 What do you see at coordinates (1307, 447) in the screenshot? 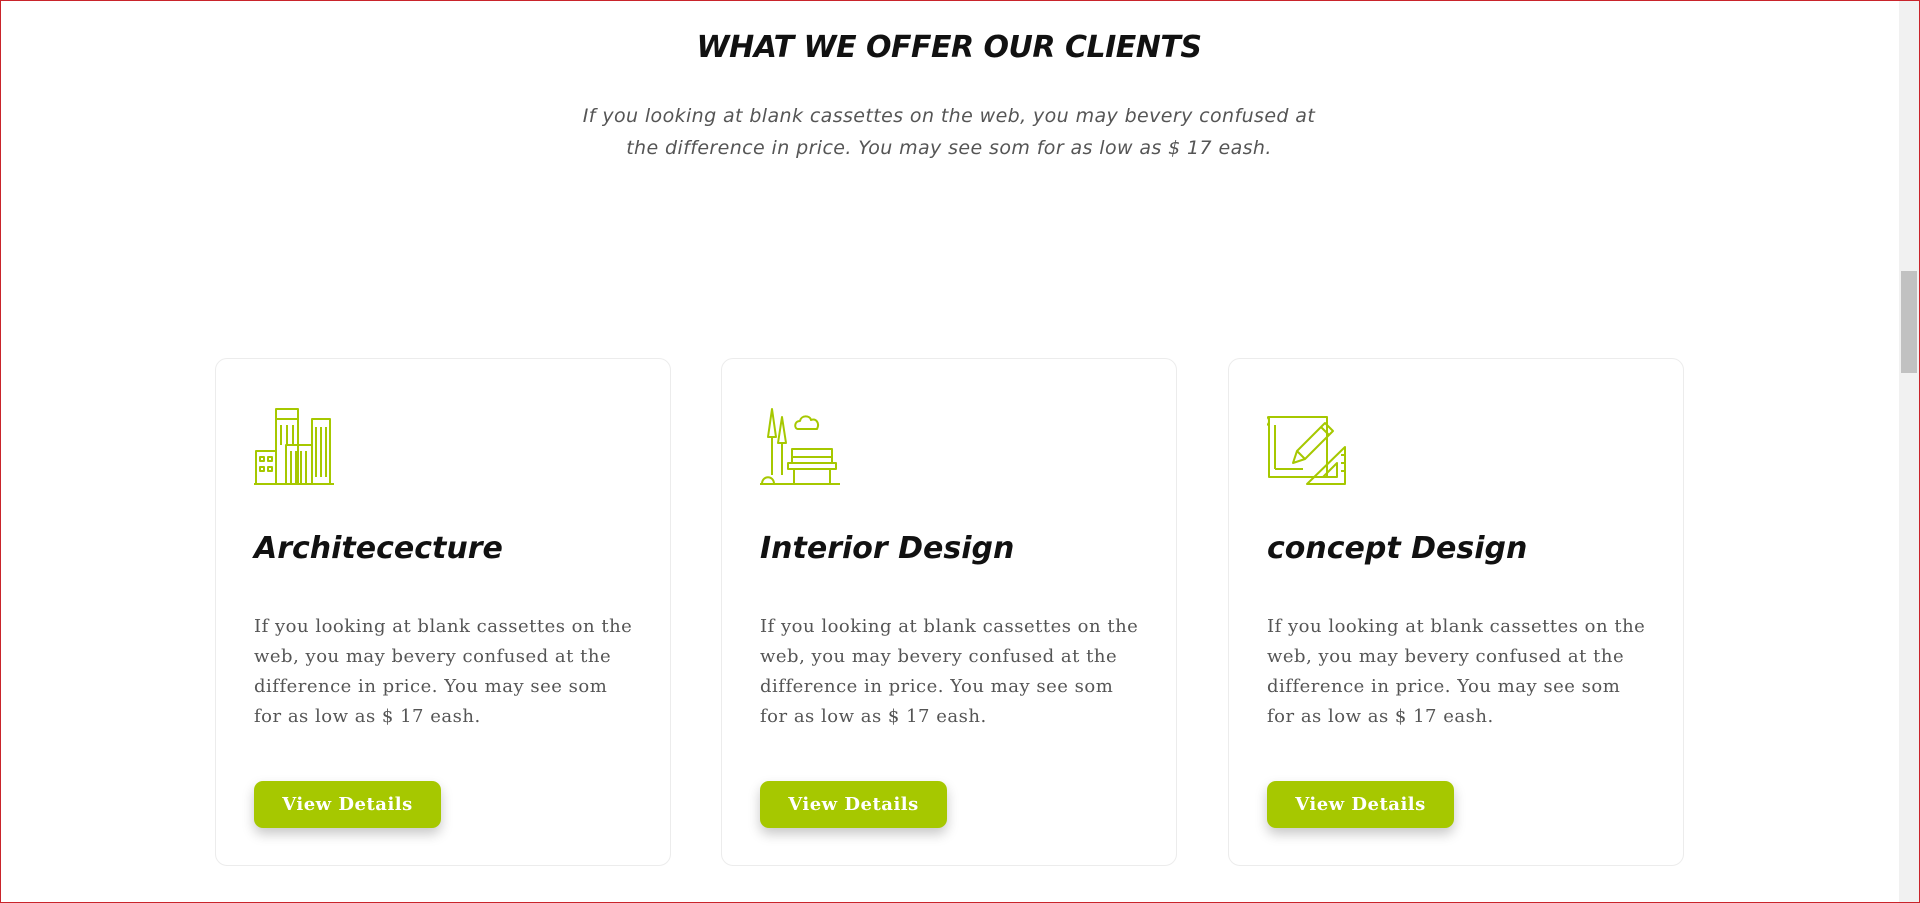
I see `blueprint-pencil-icon` at bounding box center [1307, 447].